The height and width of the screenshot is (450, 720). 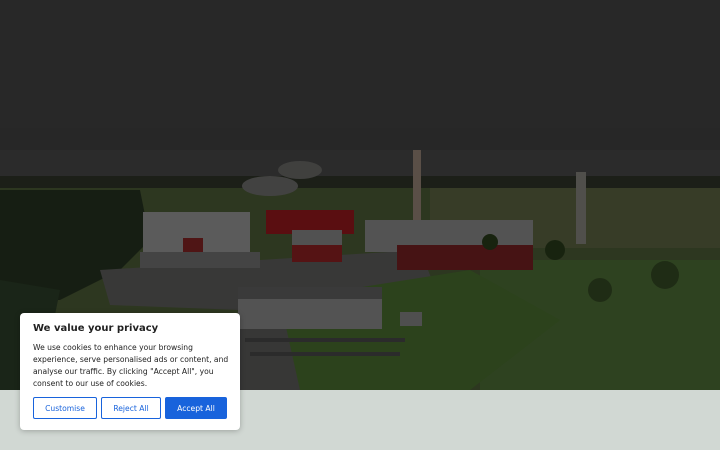 What do you see at coordinates (196, 408) in the screenshot?
I see `accept-all-button: Accept All` at bounding box center [196, 408].